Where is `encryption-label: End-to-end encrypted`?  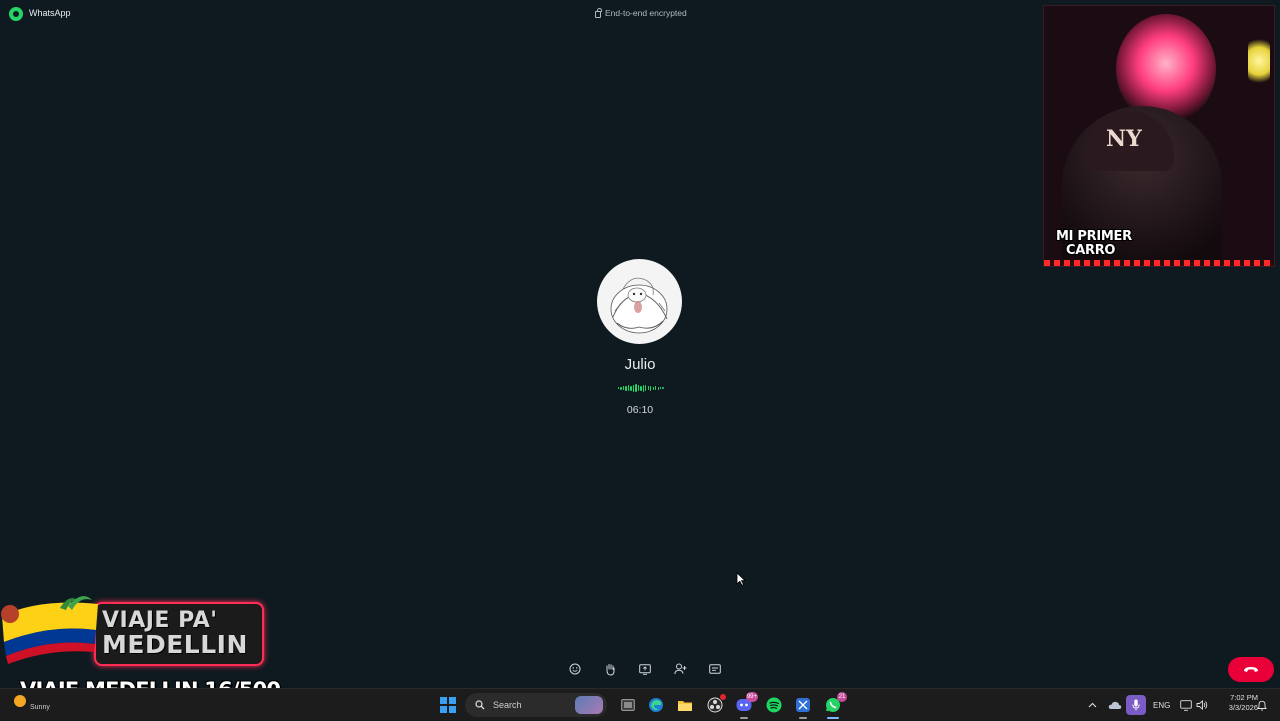
encryption-label: End-to-end encrypted is located at coordinates (646, 13).